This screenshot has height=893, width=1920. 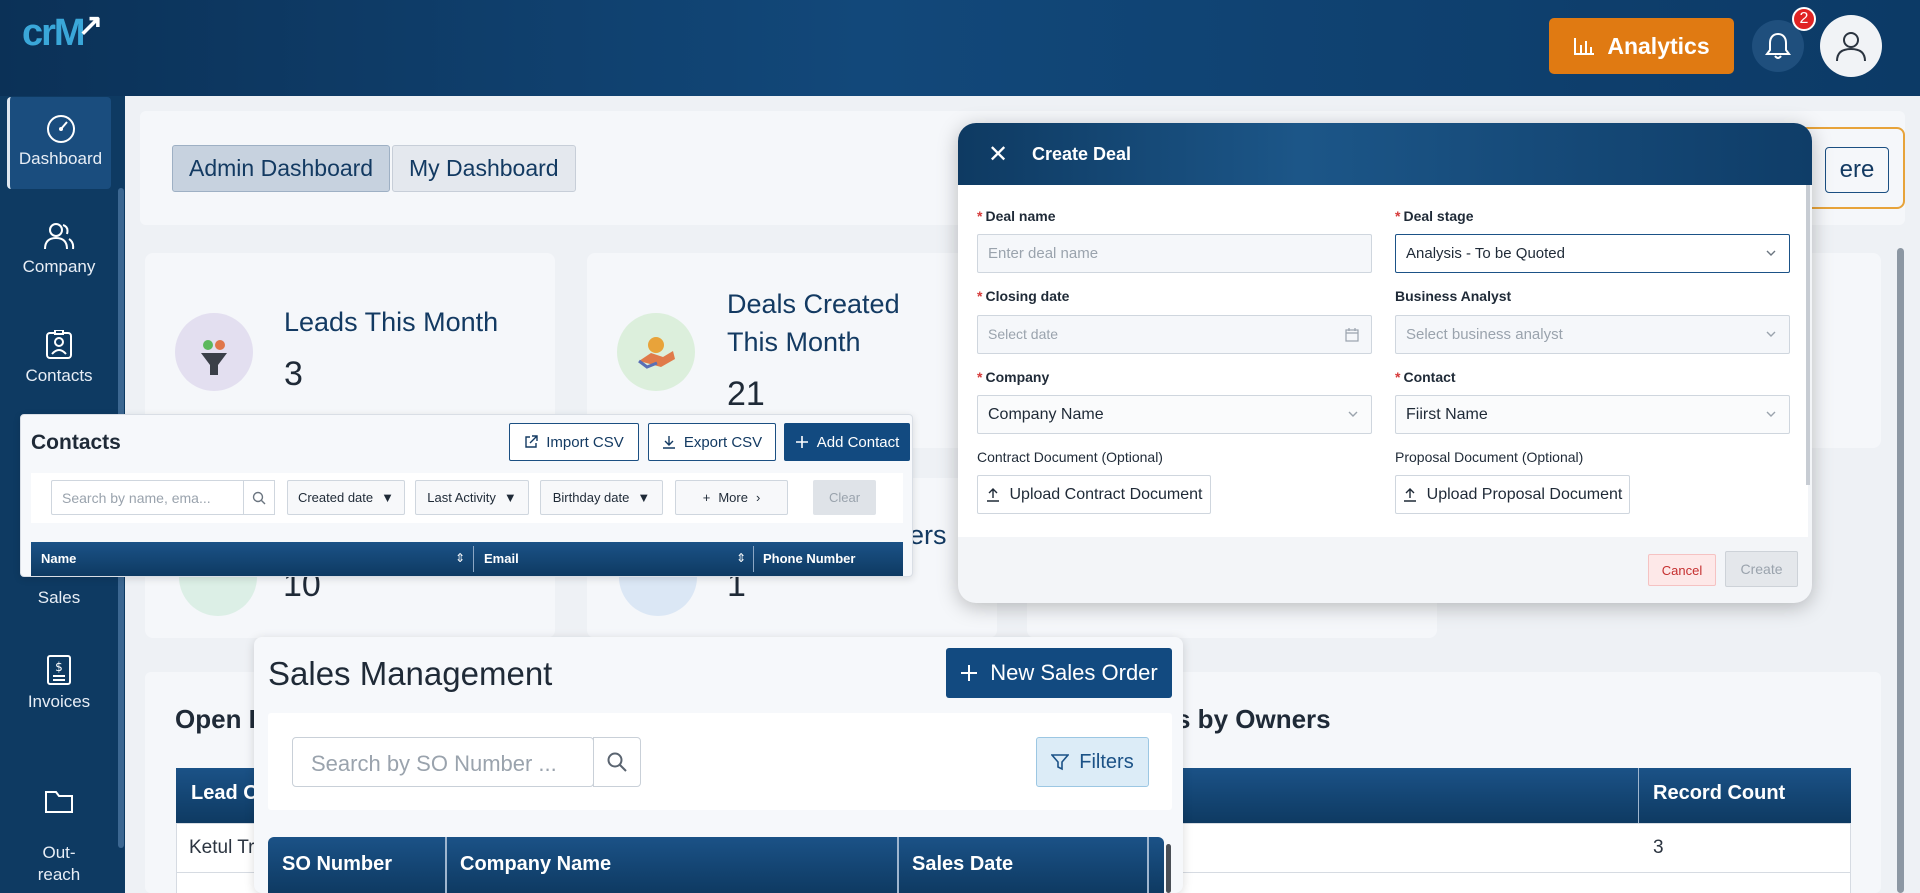 What do you see at coordinates (60, 129) in the screenshot?
I see `gauge-icon` at bounding box center [60, 129].